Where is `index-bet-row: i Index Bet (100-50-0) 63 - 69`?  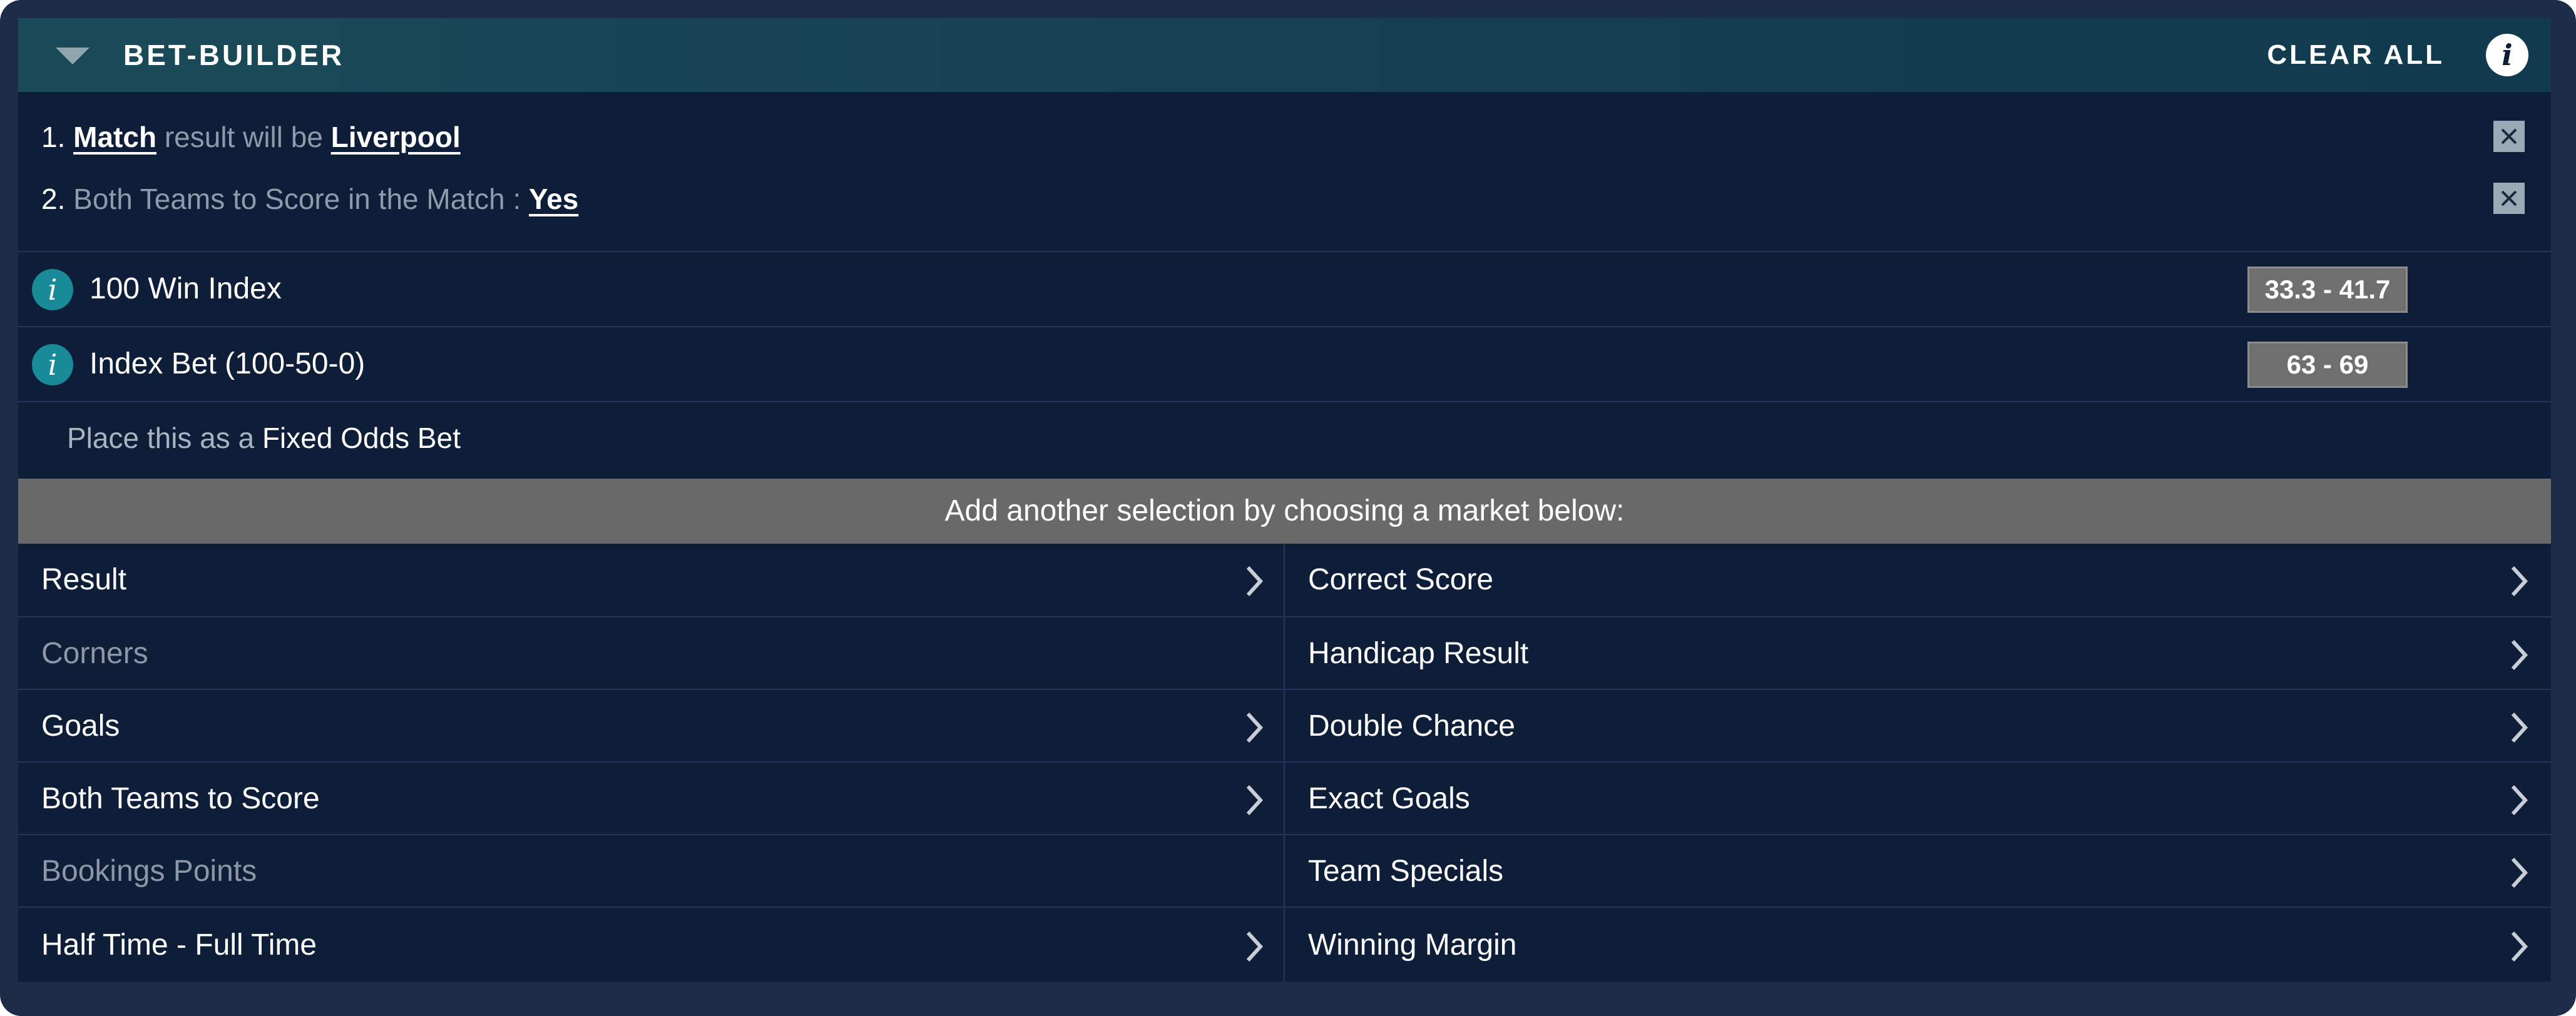
index-bet-row: i Index Bet (100-50-0) 63 - 69 is located at coordinates (1284, 364).